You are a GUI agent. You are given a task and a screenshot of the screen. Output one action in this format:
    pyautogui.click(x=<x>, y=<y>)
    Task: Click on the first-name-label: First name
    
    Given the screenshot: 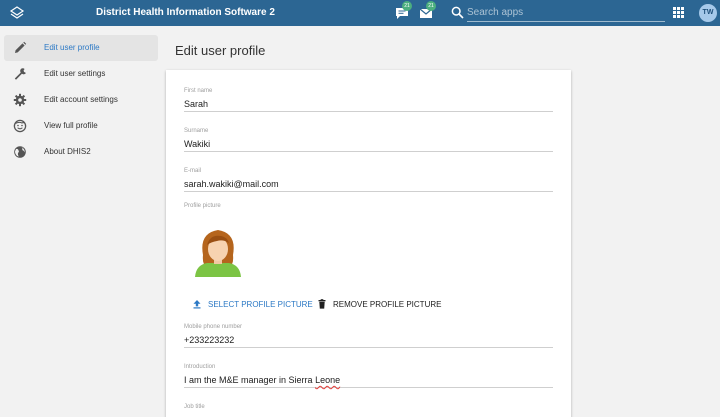 What is the action you would take?
    pyautogui.click(x=198, y=91)
    